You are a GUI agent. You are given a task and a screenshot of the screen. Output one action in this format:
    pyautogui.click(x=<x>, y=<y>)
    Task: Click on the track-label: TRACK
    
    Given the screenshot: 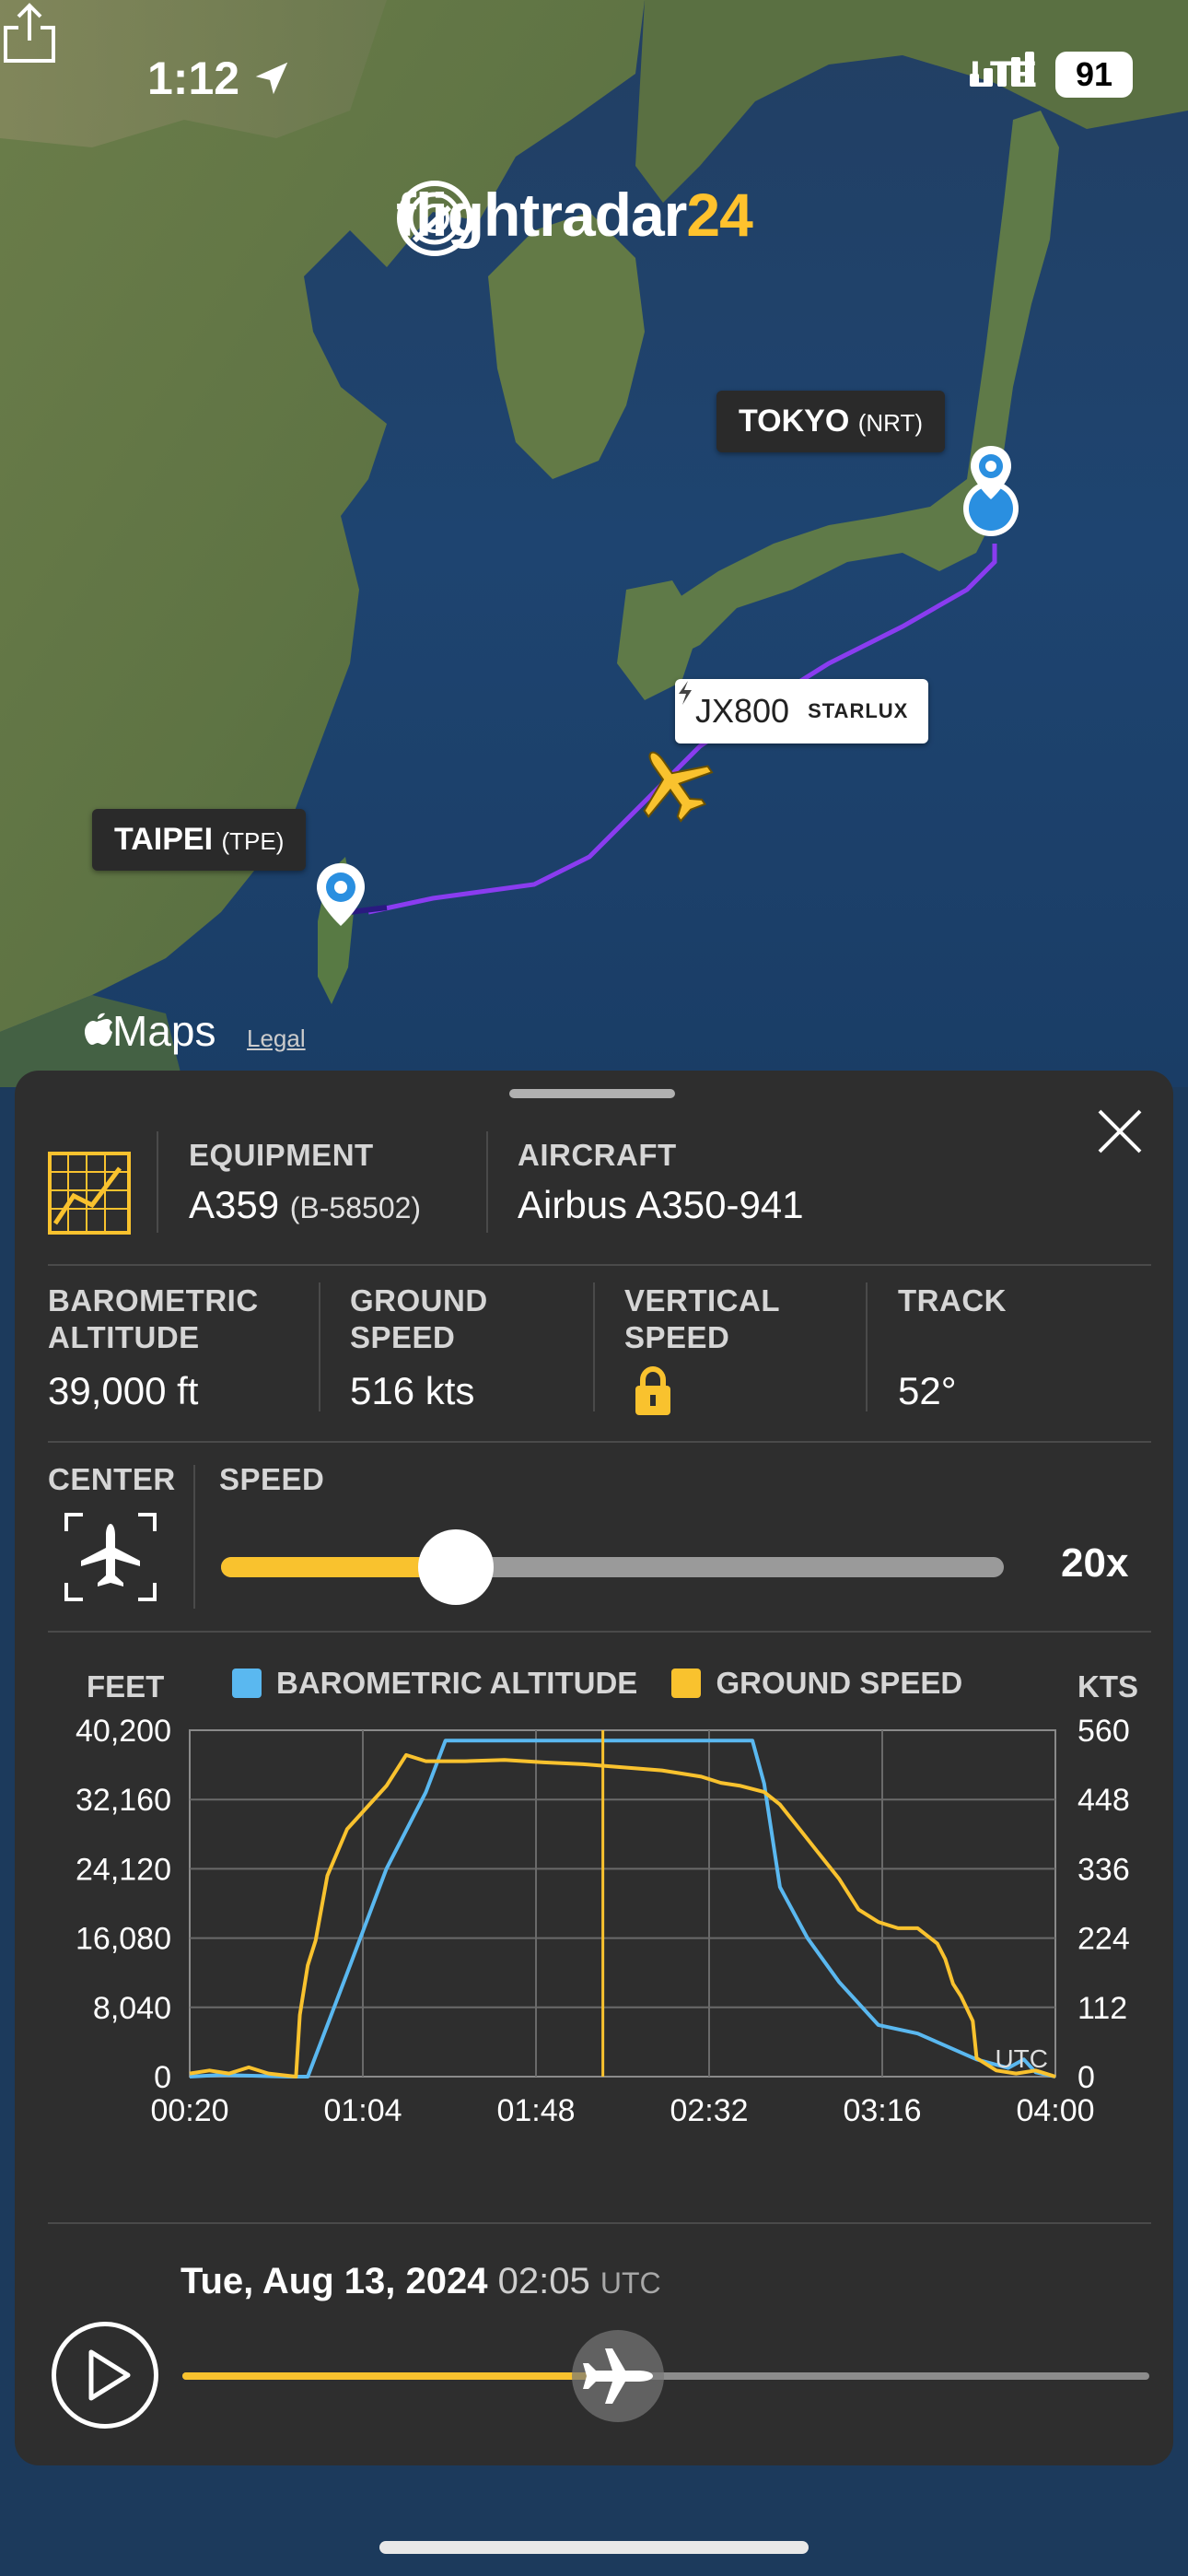 What is the action you would take?
    pyautogui.click(x=952, y=1300)
    